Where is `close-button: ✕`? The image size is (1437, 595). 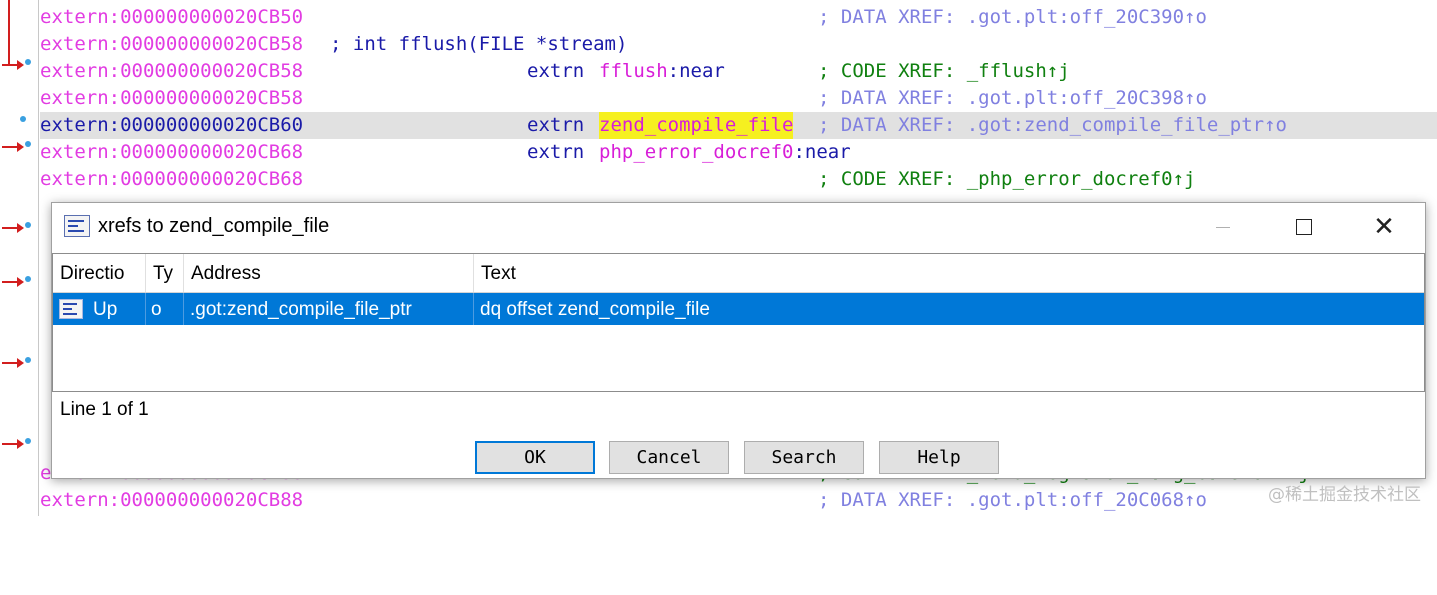
close-button: ✕ is located at coordinates (1384, 226).